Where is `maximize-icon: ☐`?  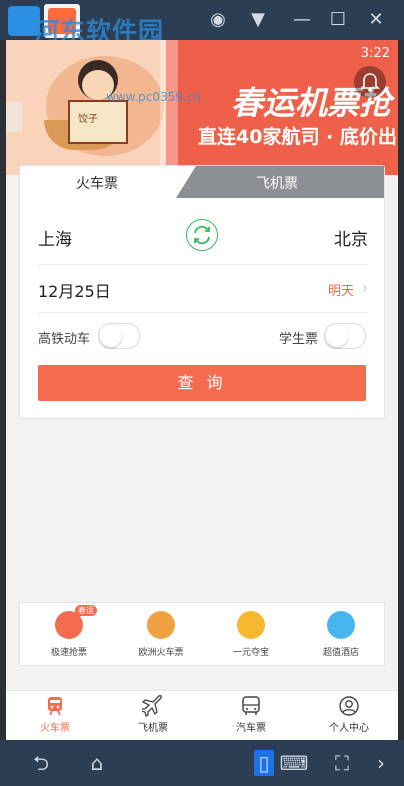
maximize-icon: ☐ is located at coordinates (338, 20).